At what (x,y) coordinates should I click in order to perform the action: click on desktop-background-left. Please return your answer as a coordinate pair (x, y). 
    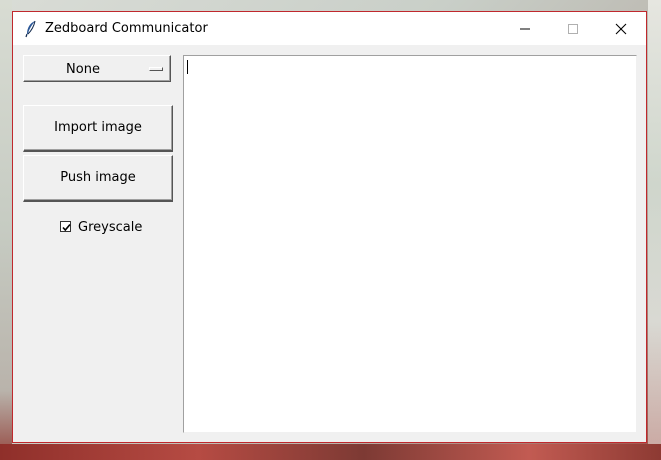
    Looking at the image, I should click on (6, 230).